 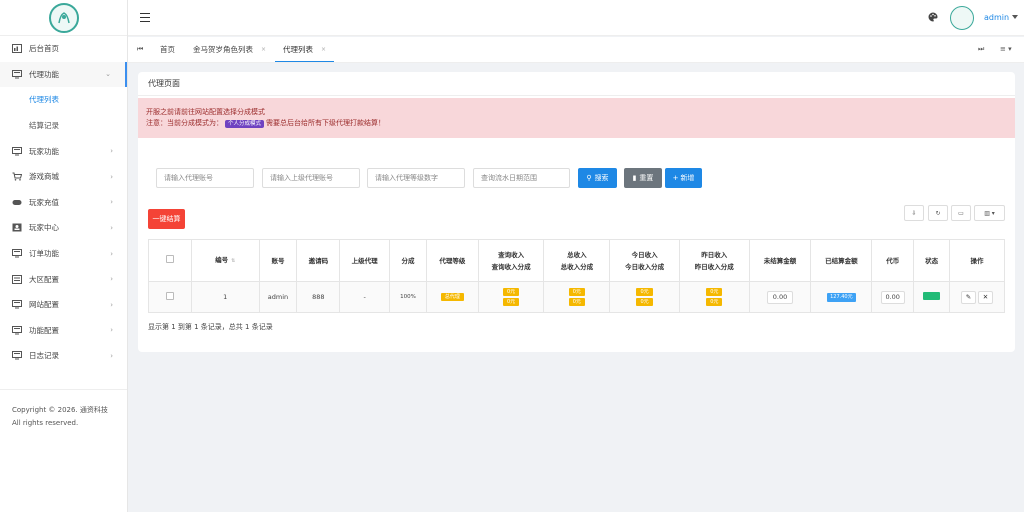 I want to click on parent-account-input: 请输入上级代理账号, so click(x=311, y=178).